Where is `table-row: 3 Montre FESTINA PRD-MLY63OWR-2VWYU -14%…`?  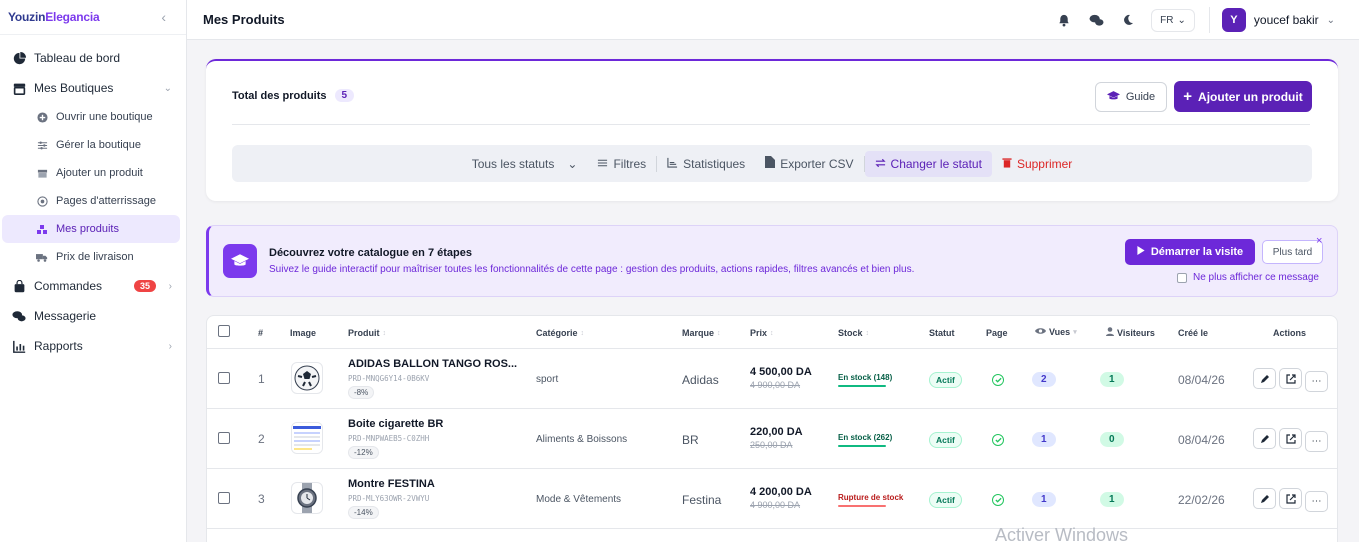
table-row: 3 Montre FESTINA PRD-MLY63OWR-2VWYU -14%… is located at coordinates (772, 499).